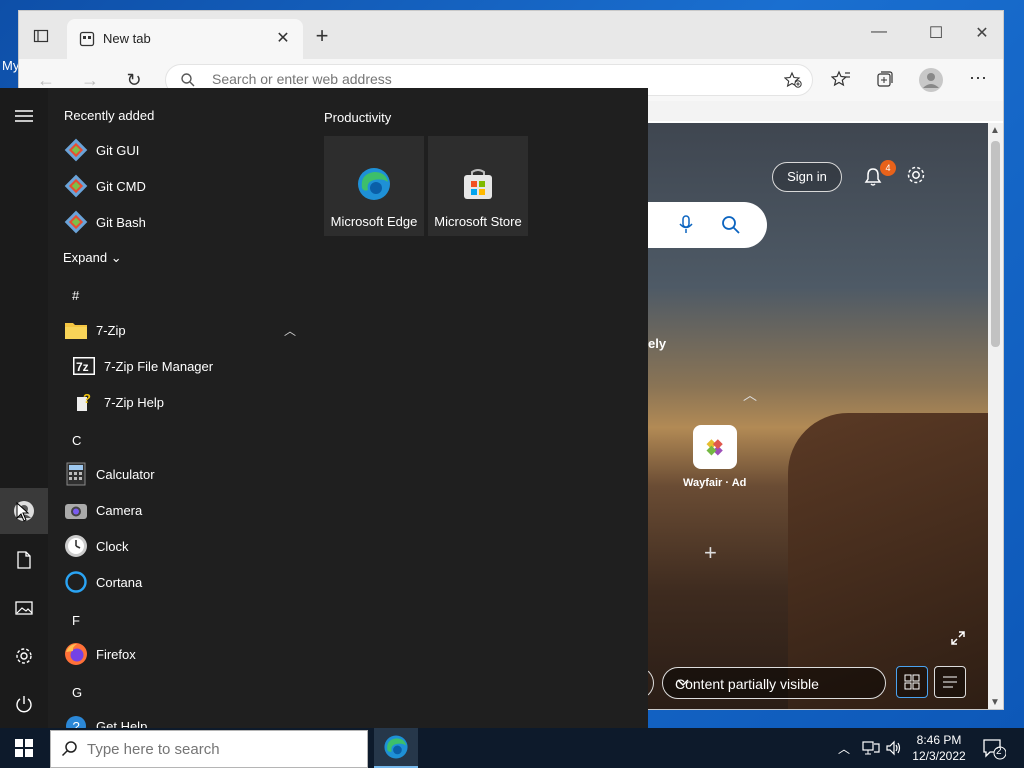 This screenshot has height=768, width=1024. I want to click on new-tab-page-icon, so click(87, 41).